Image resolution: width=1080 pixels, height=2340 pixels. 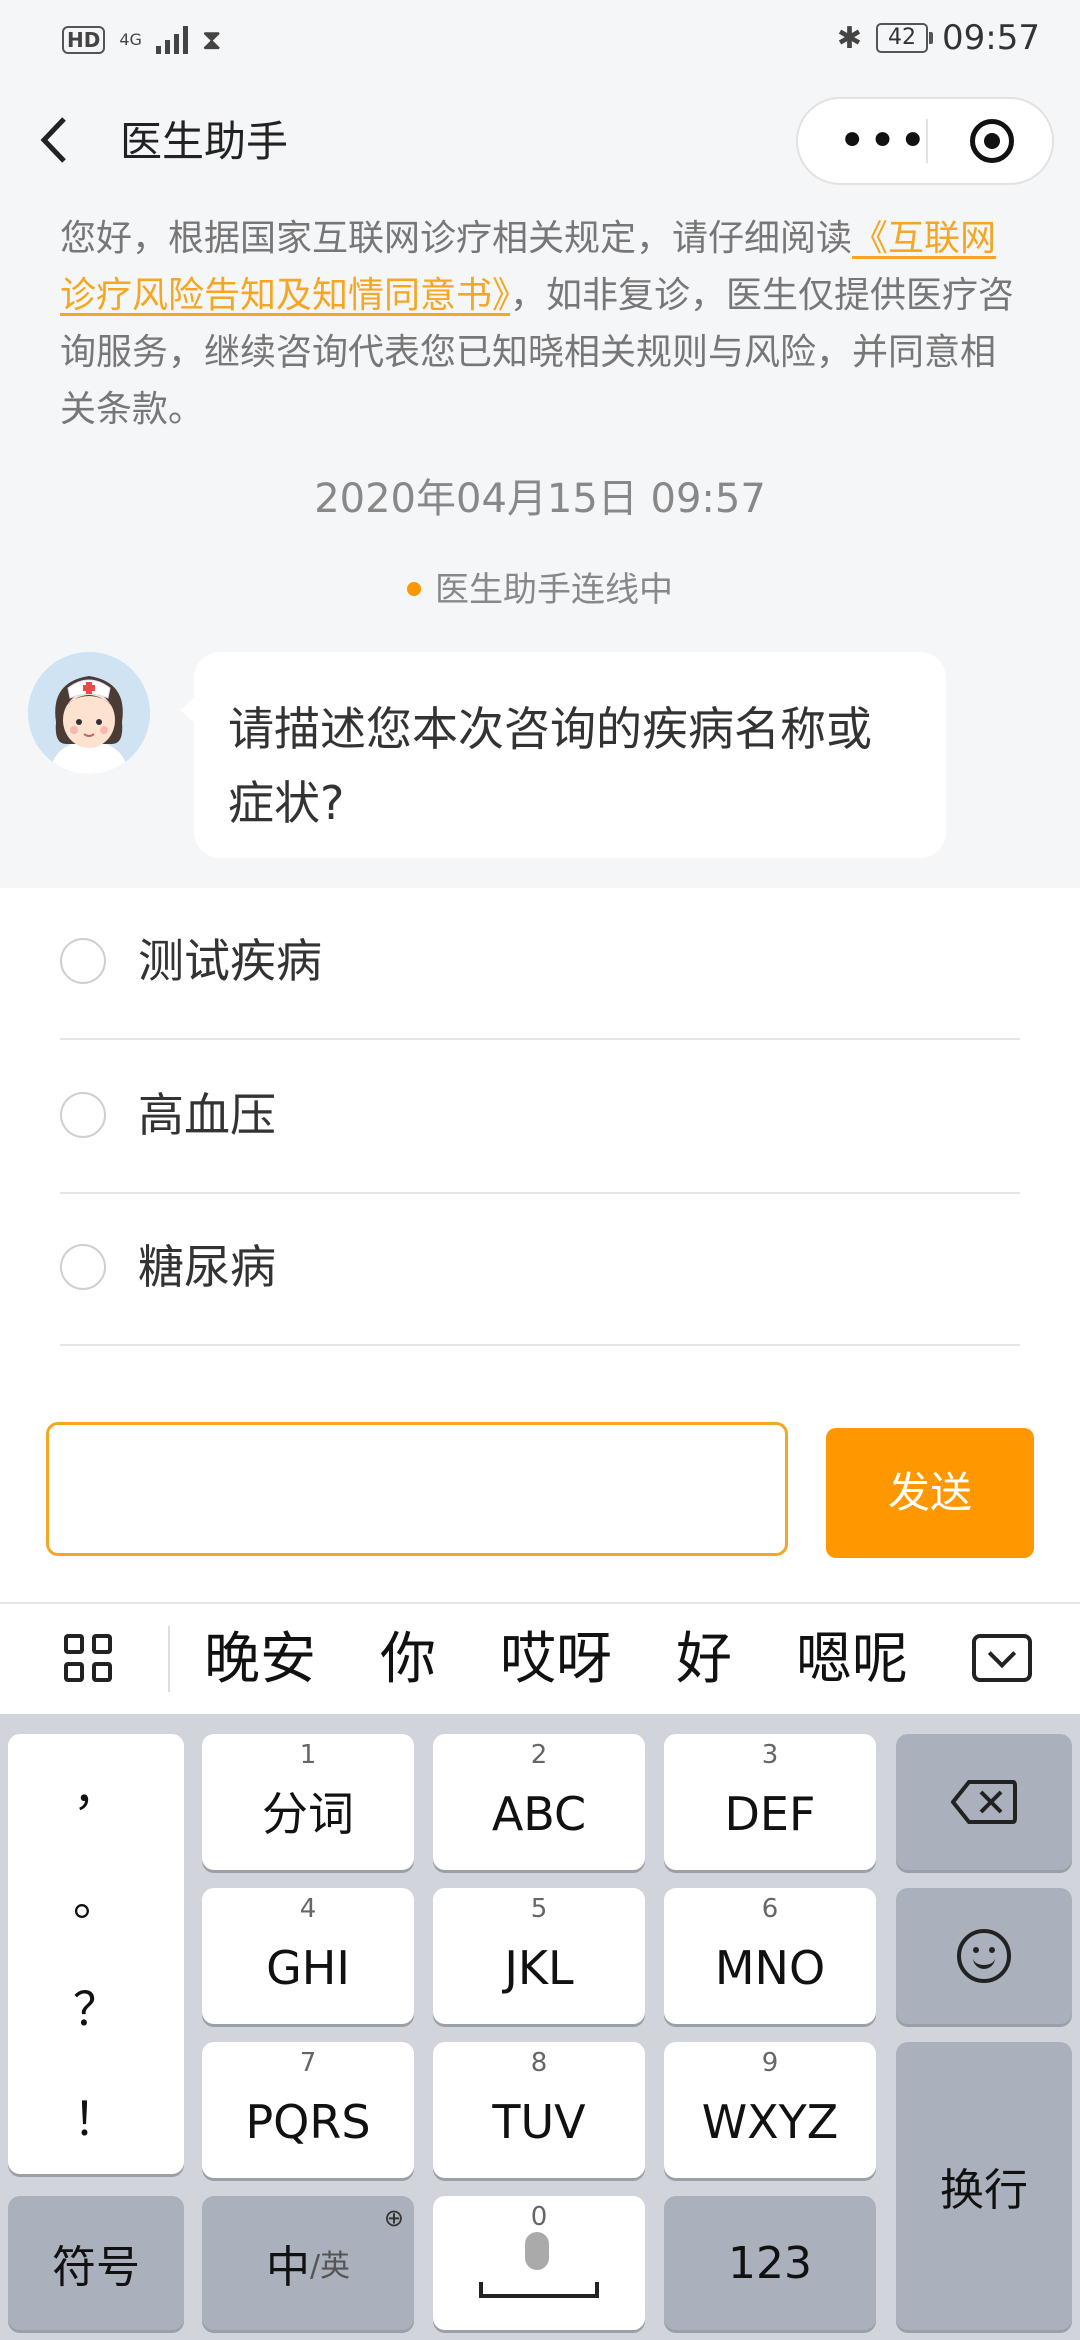 What do you see at coordinates (96, 2267) in the screenshot?
I see `symbols-label: 符号` at bounding box center [96, 2267].